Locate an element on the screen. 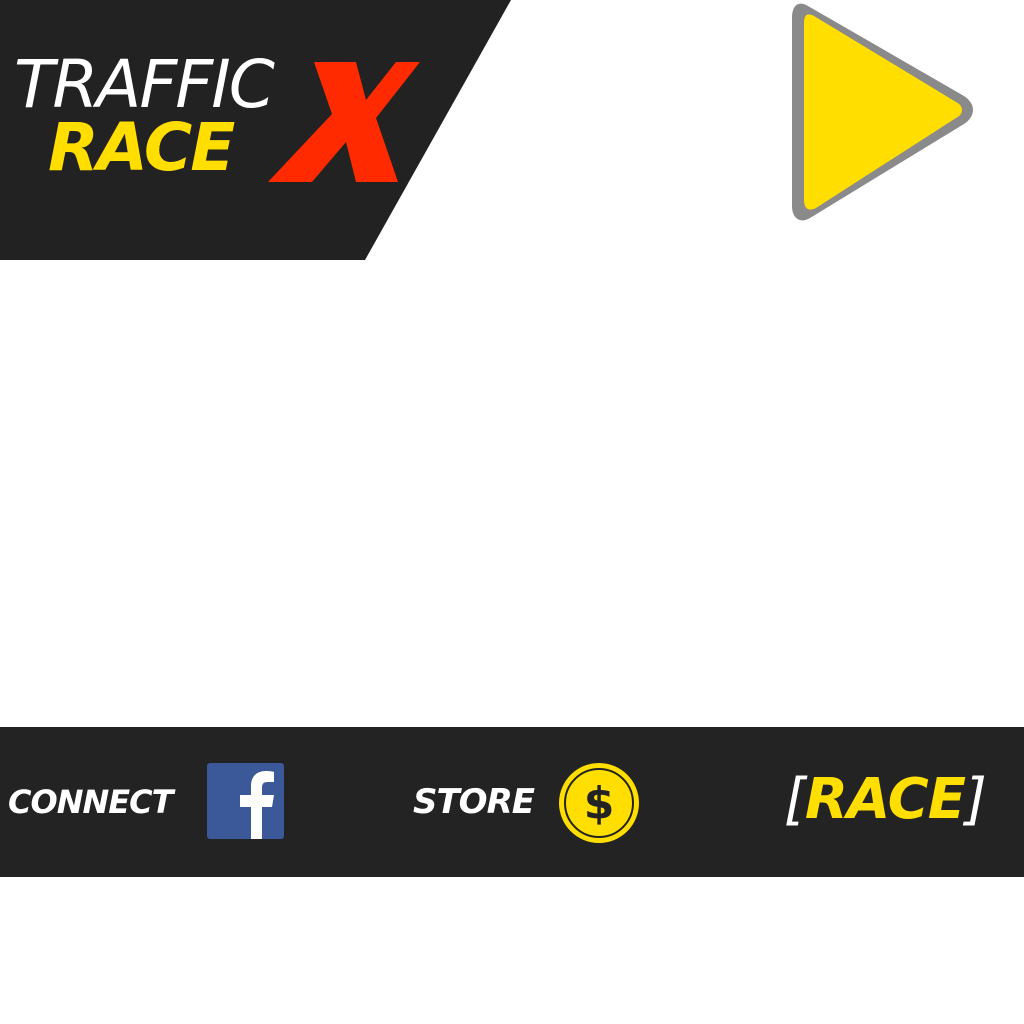 The width and height of the screenshot is (1024, 1024). race-close-bracket: ] is located at coordinates (975, 799).